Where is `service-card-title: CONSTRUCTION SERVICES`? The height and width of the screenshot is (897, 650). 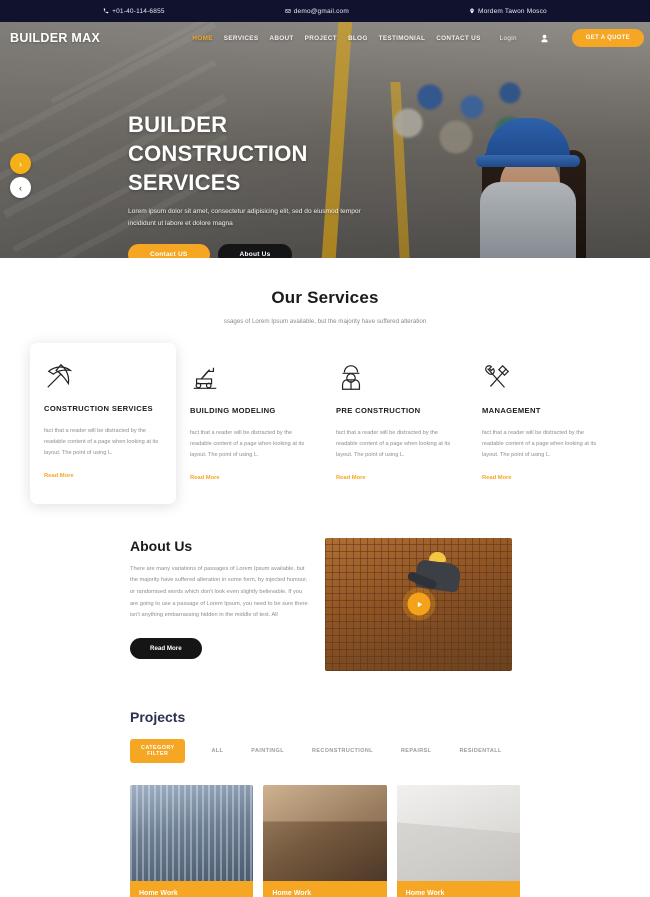
service-card-title: CONSTRUCTION SERVICES is located at coordinates (98, 408).